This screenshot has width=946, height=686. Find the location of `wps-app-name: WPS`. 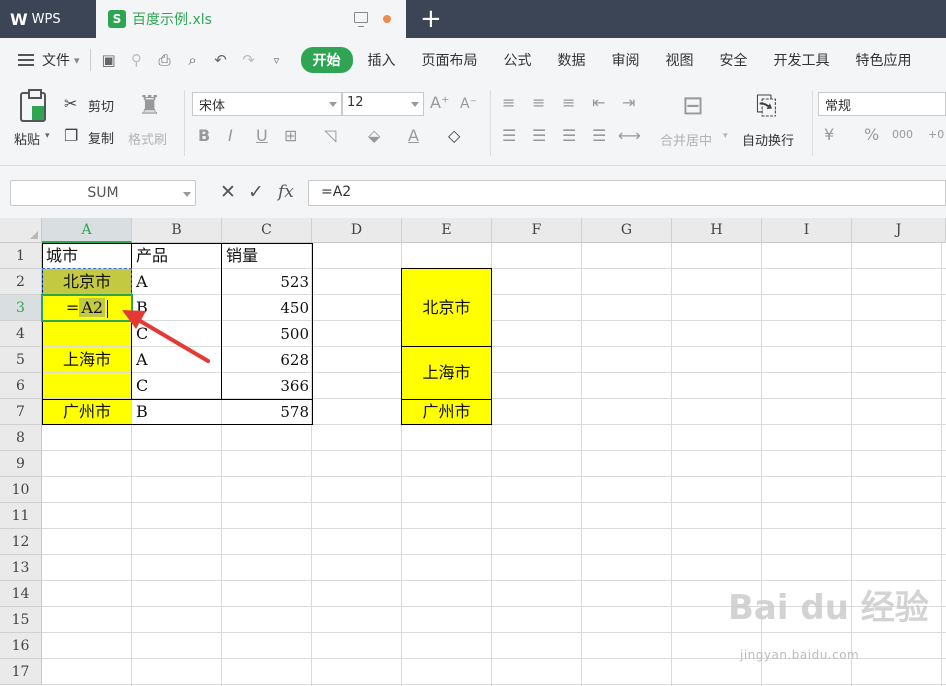

wps-app-name: WPS is located at coordinates (46, 19).